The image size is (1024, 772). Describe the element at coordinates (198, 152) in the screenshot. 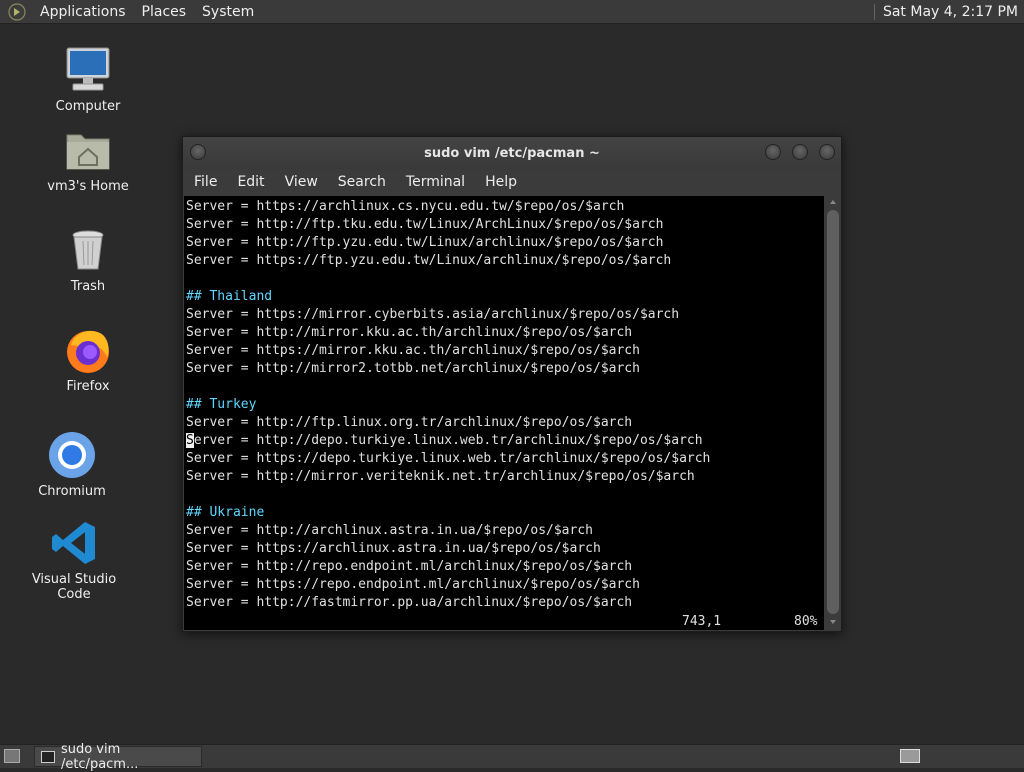

I see `window-menu-button` at that location.